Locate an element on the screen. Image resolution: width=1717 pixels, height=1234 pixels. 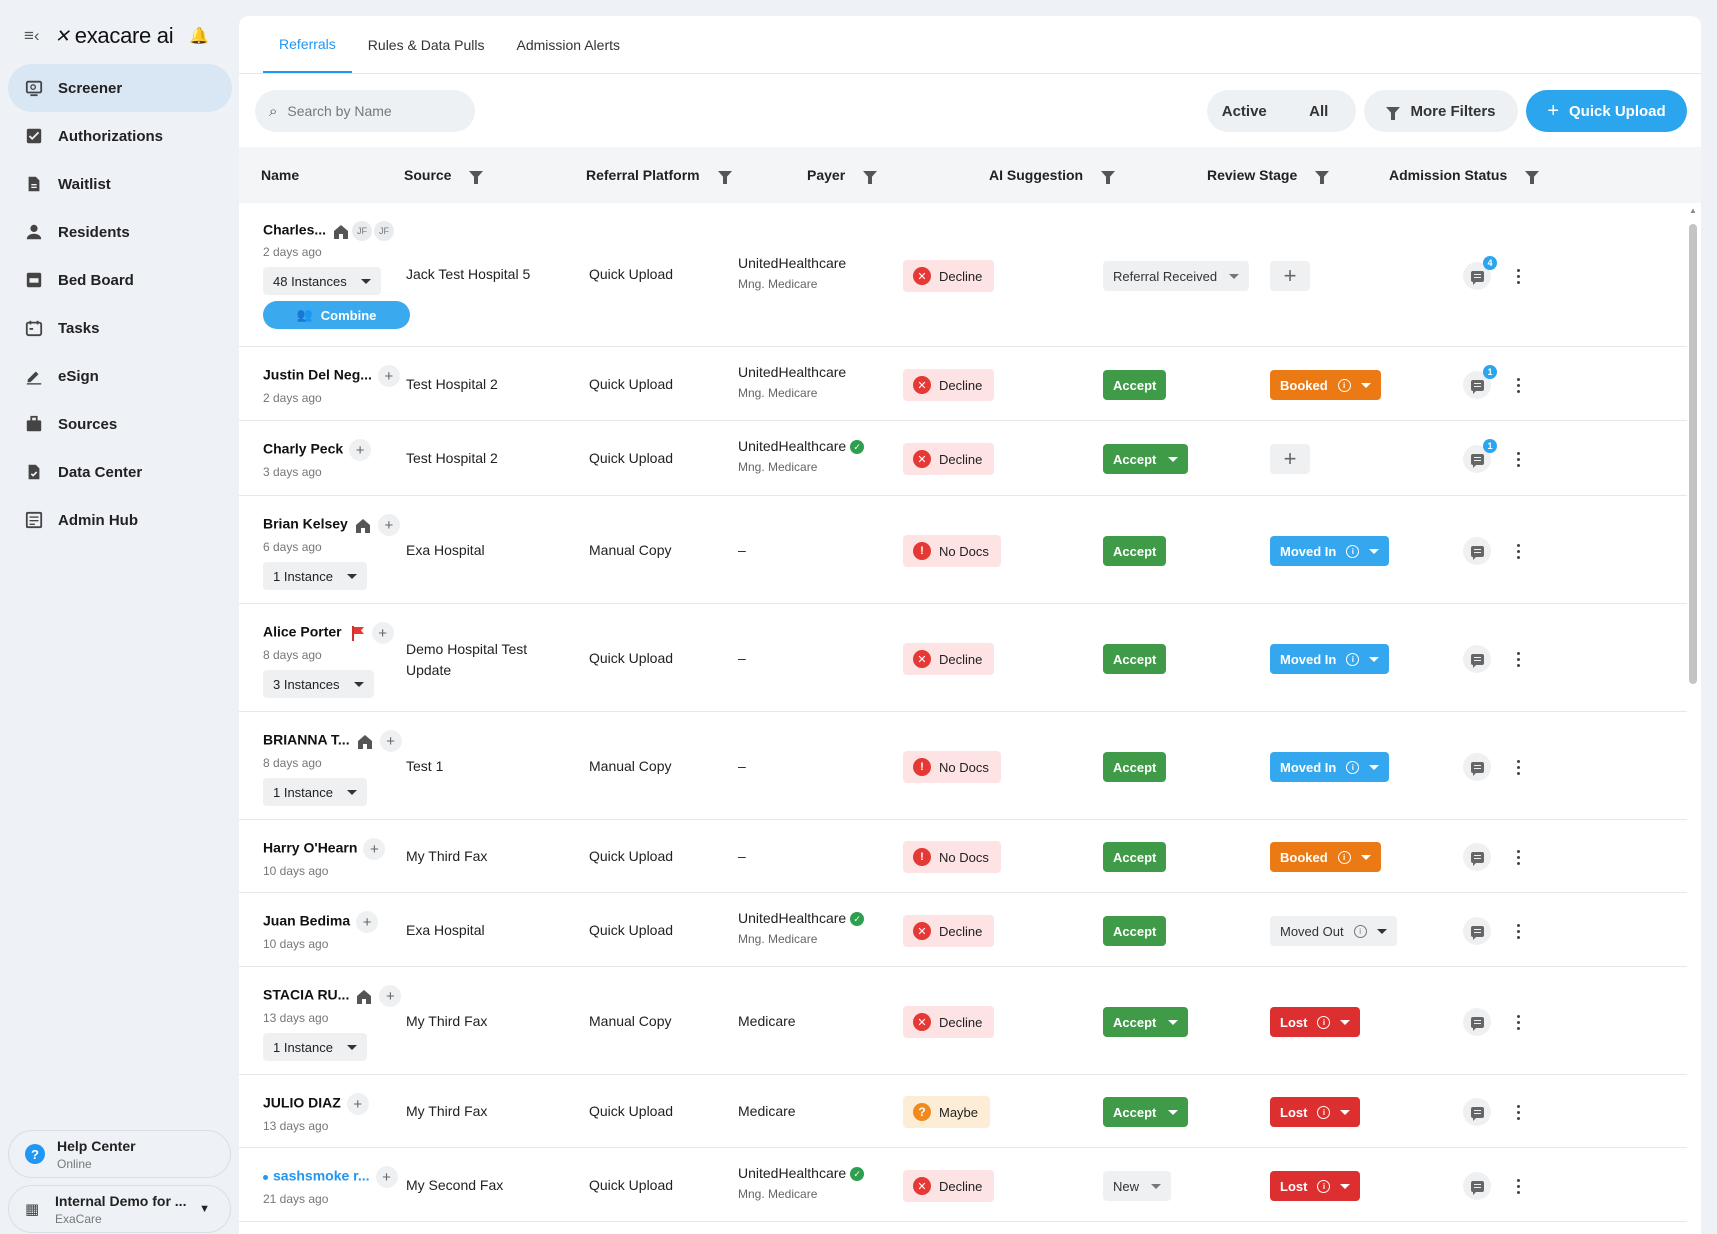
sidebar-item-admin-hub: Admin Hub is located at coordinates (120, 520).